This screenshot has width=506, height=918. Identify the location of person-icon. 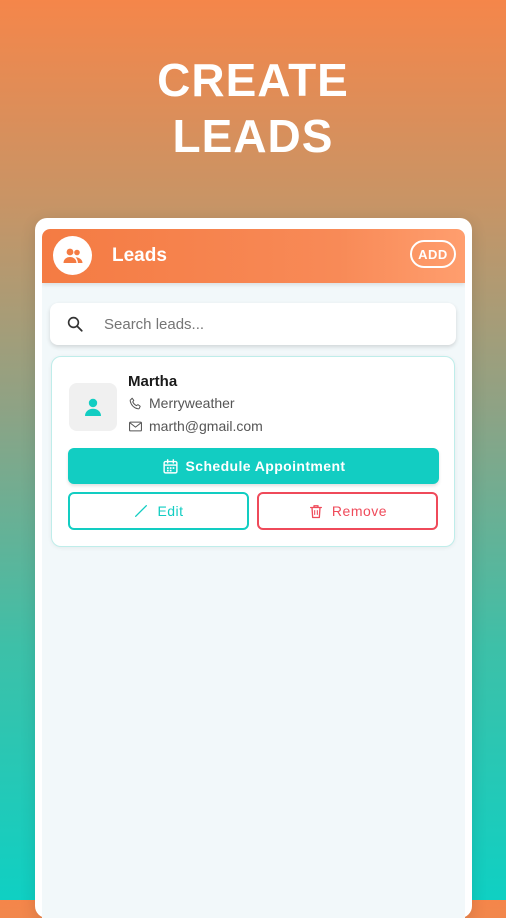
(93, 407).